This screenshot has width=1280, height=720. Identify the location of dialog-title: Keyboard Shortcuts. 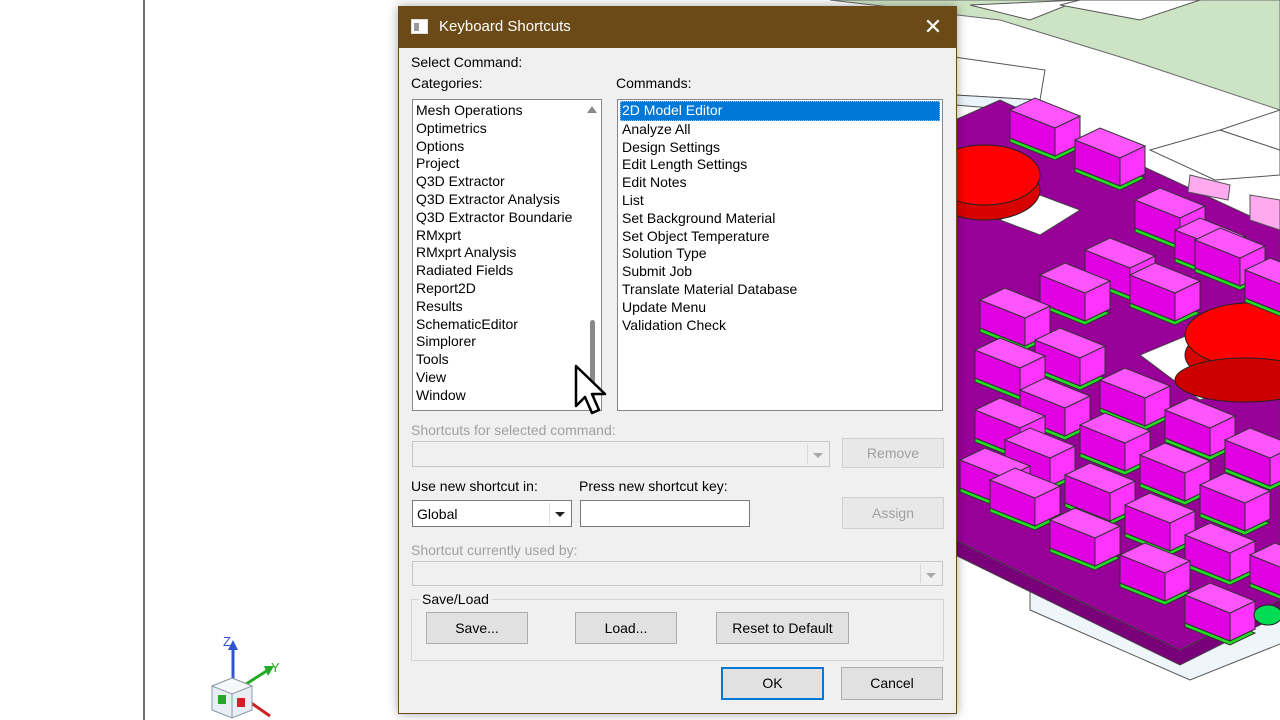
(505, 26).